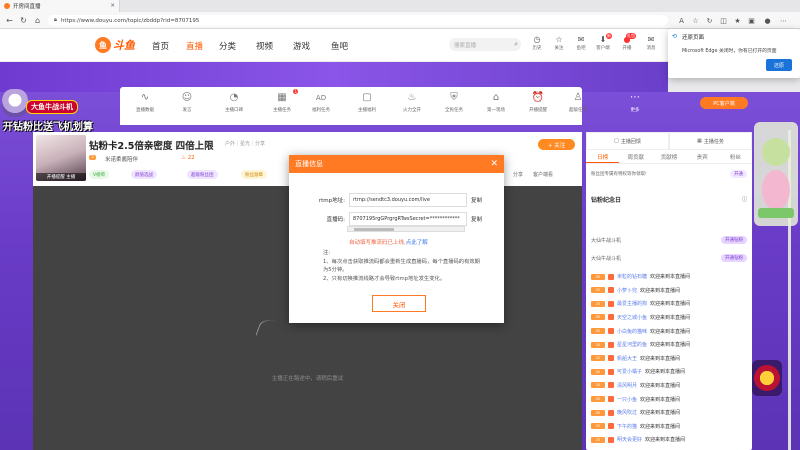  What do you see at coordinates (145, 97) in the screenshot?
I see `wave-icon: ∿` at bounding box center [145, 97].